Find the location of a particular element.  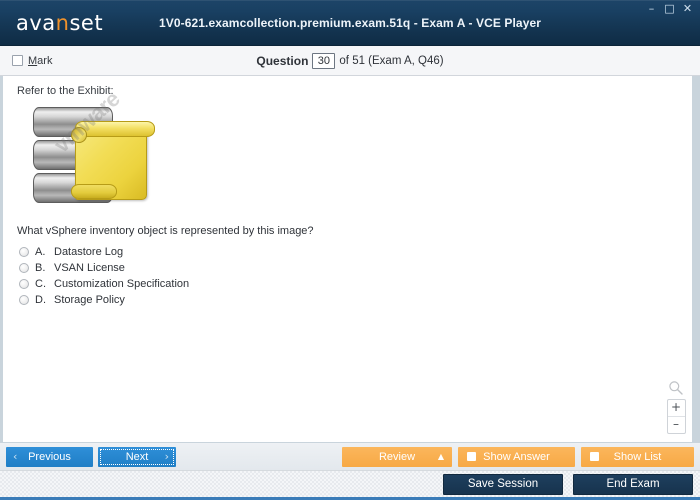

show-list-button: Show List is located at coordinates (637, 456).